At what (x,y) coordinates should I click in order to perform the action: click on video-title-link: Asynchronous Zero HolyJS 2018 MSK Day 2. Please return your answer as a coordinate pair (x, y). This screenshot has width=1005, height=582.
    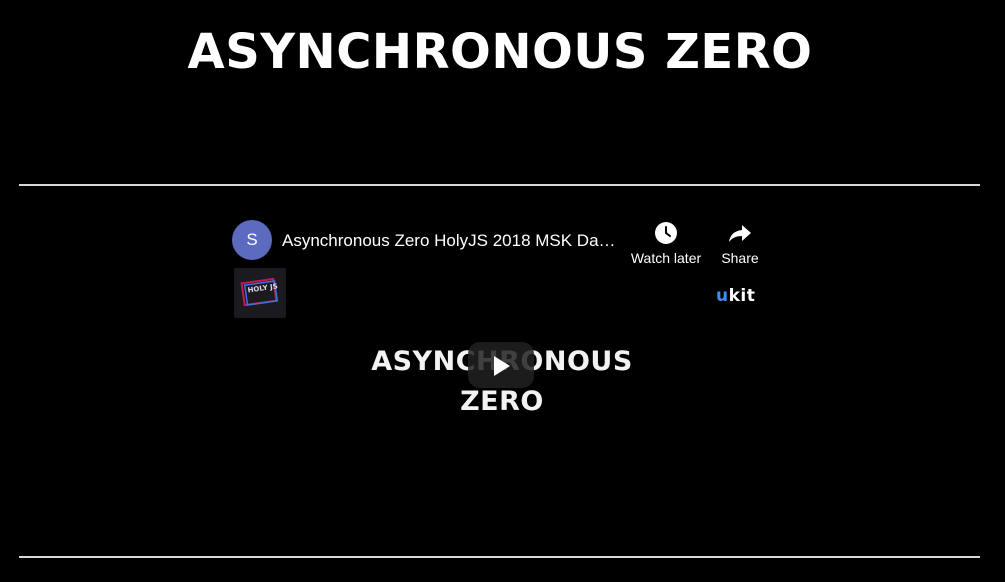
    Looking at the image, I should click on (449, 241).